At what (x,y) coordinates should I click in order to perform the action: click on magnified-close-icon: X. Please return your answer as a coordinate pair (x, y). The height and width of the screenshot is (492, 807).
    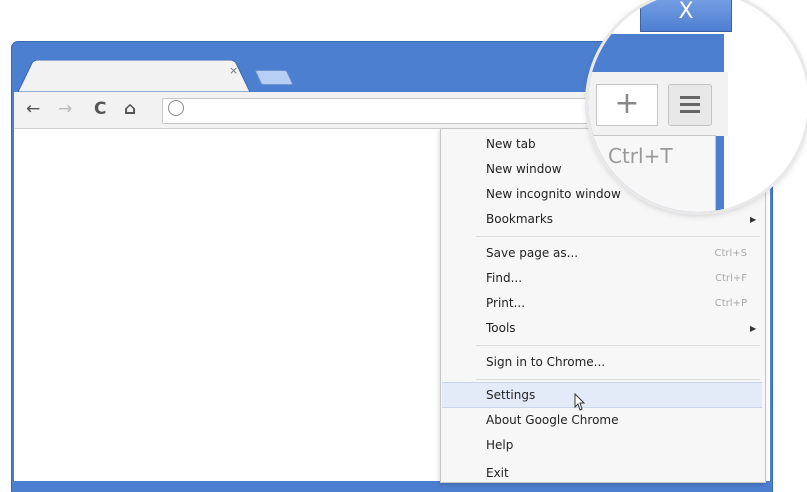
    Looking at the image, I should click on (686, 16).